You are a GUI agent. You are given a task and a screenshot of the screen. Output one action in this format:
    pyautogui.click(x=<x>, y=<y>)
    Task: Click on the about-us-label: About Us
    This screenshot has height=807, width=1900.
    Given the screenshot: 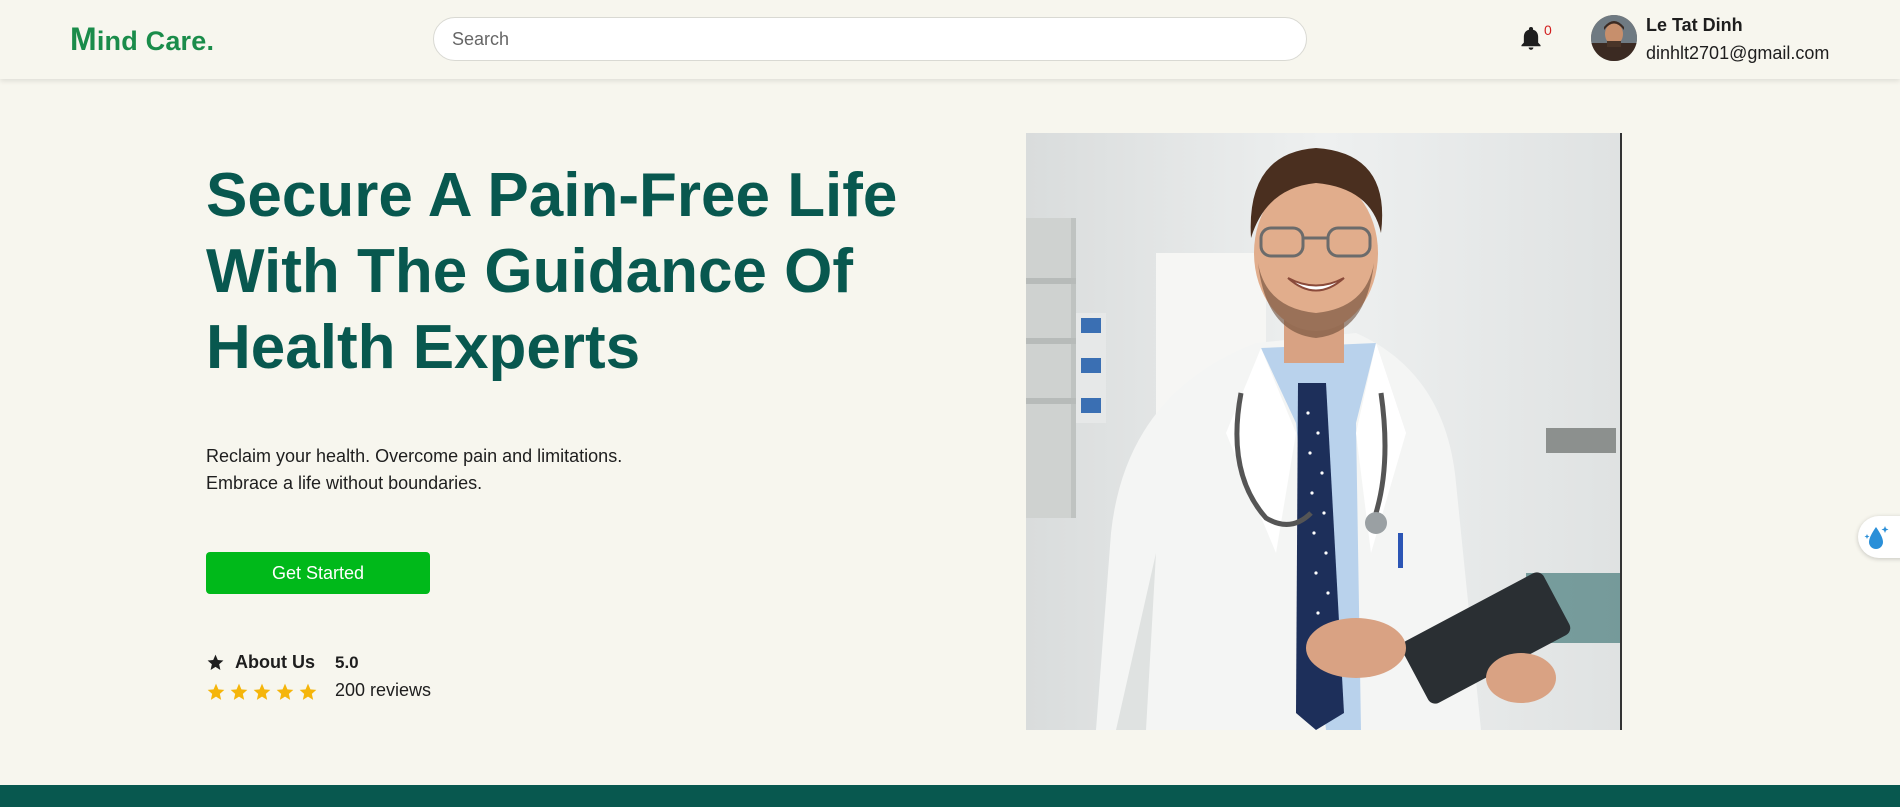 What is the action you would take?
    pyautogui.click(x=275, y=662)
    